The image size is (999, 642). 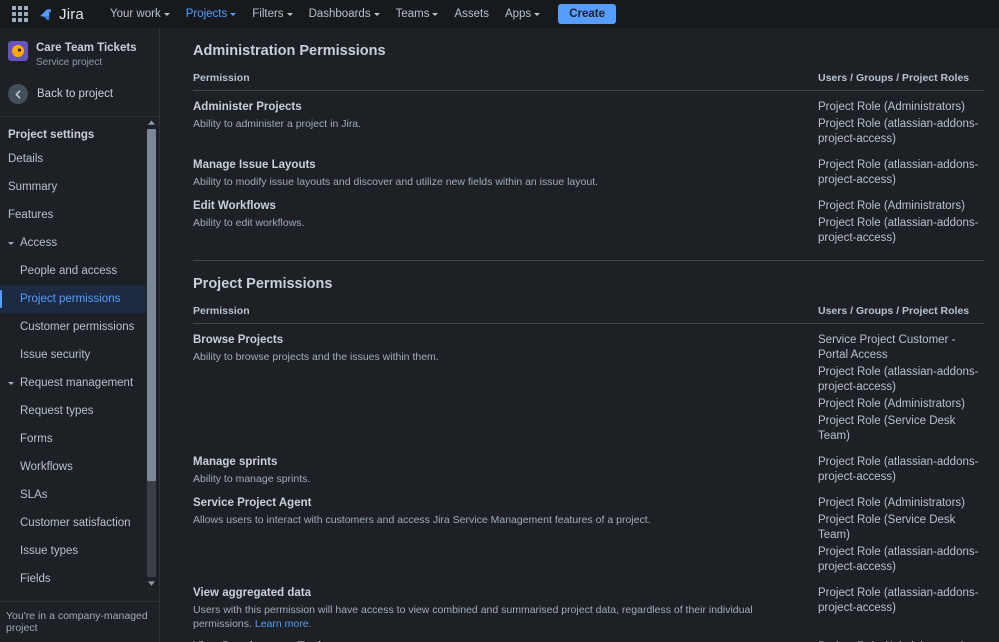 What do you see at coordinates (20, 14) in the screenshot?
I see `apps-grid-icon` at bounding box center [20, 14].